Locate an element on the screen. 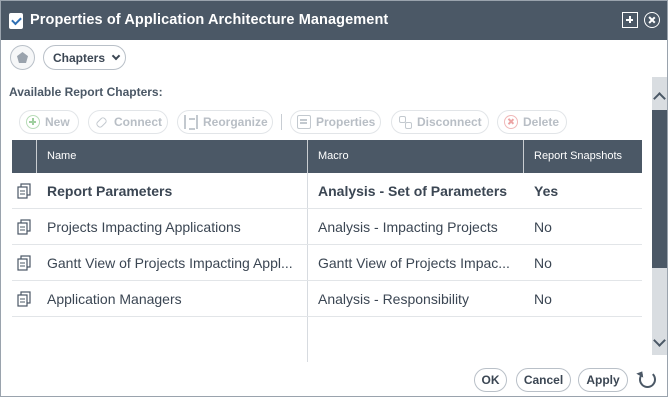  grid-header: Name Macro Report Snapshots is located at coordinates (327, 156).